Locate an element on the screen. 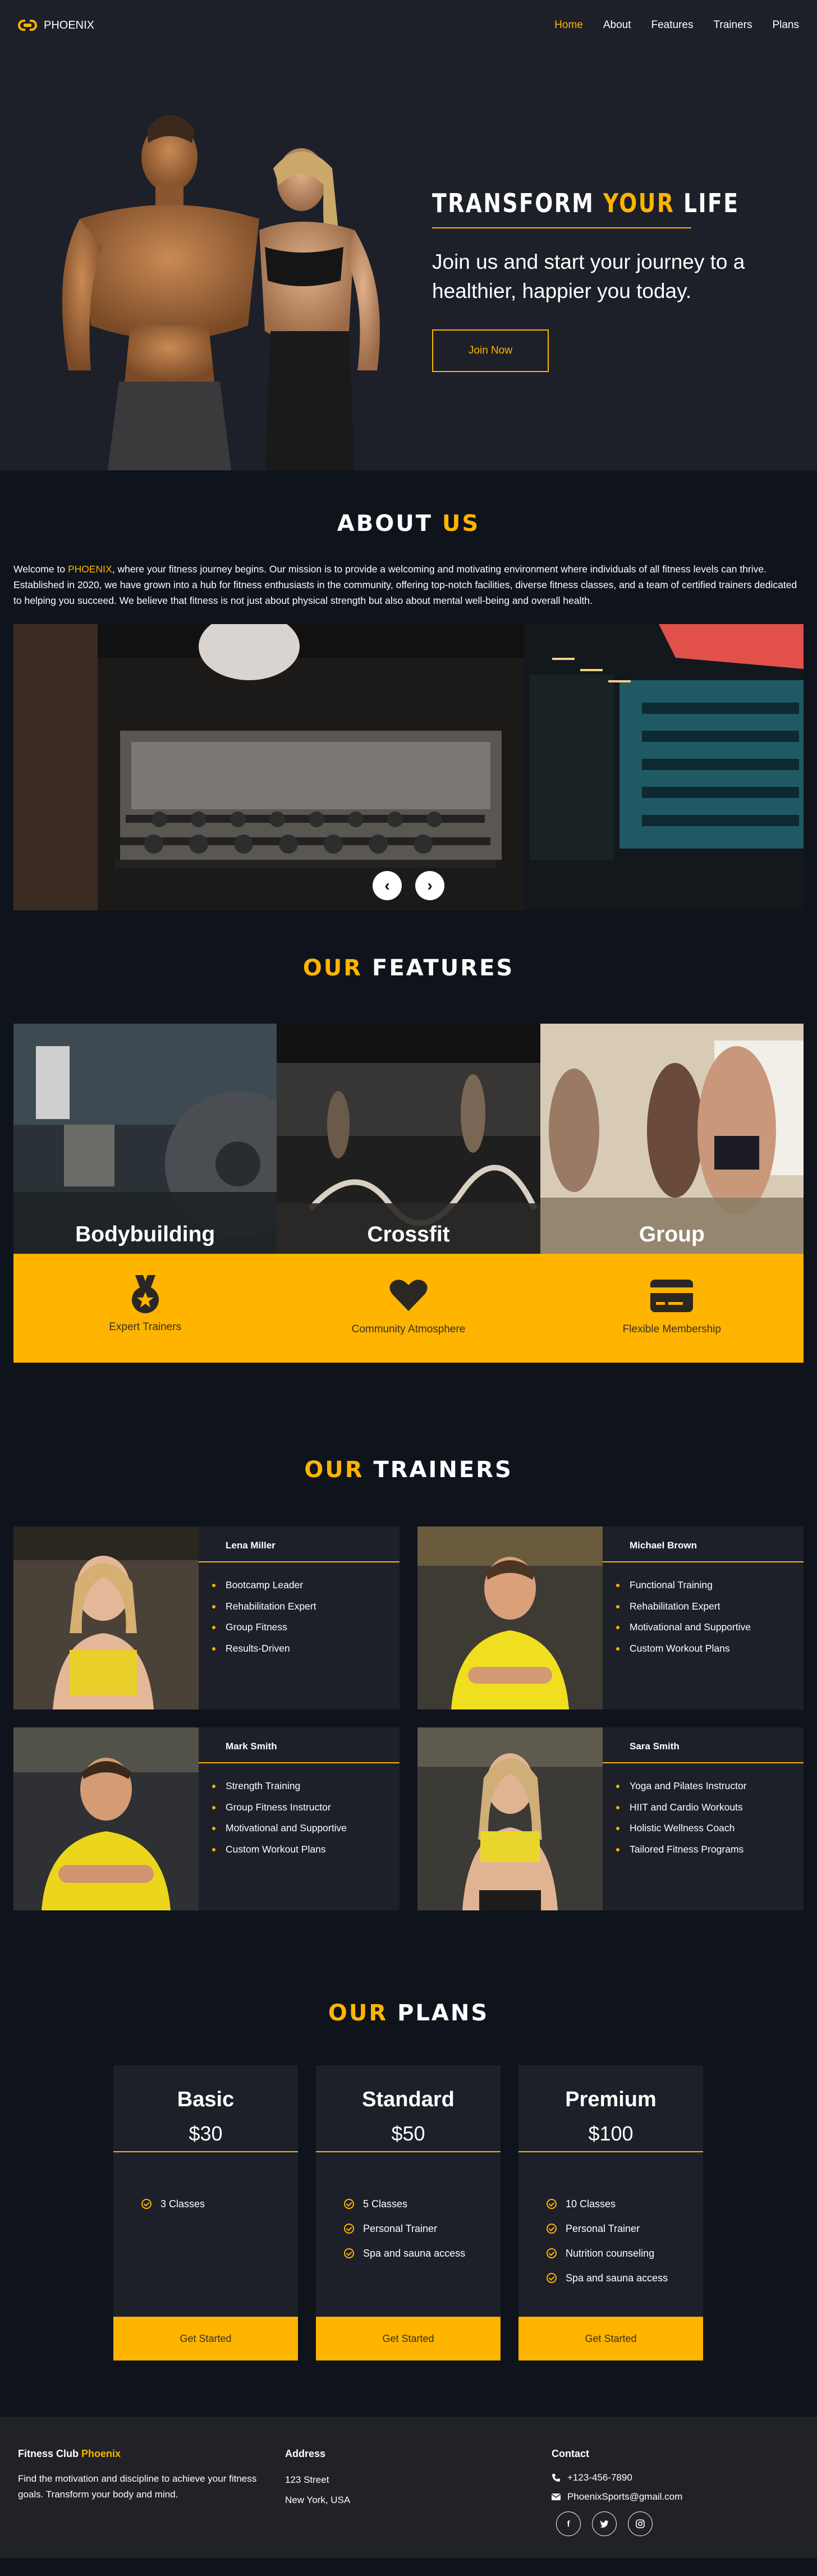 This screenshot has height=2576, width=817. feature-card-group: Group is located at coordinates (672, 1139).